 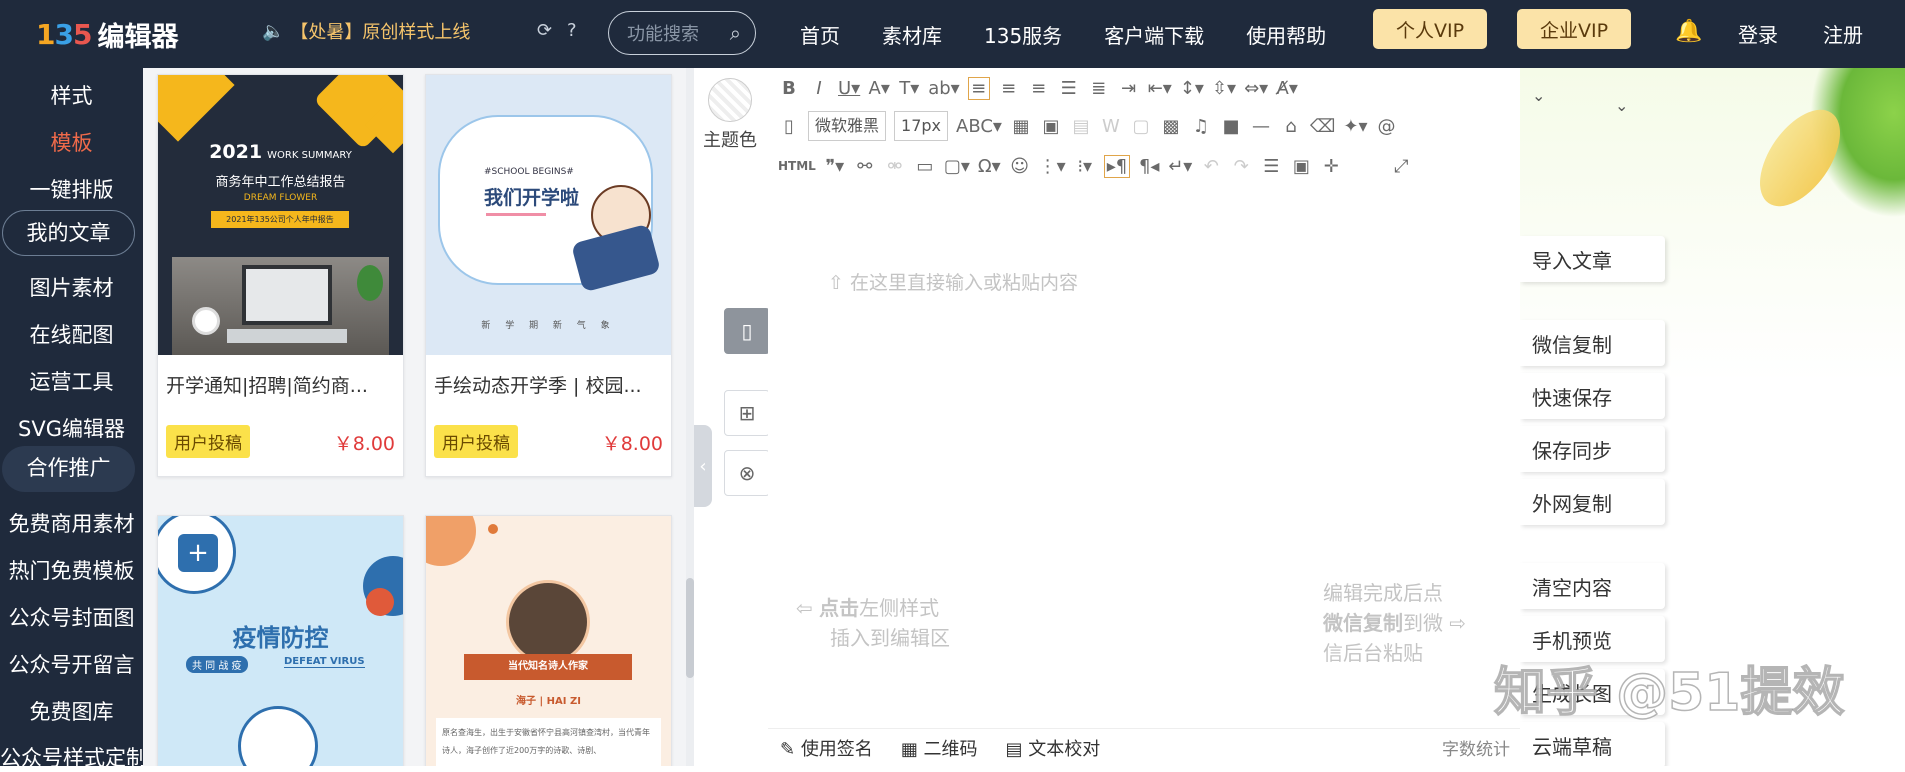 What do you see at coordinates (68, 233) in the screenshot?
I see `sidebar-item-my-articles: 我的文章` at bounding box center [68, 233].